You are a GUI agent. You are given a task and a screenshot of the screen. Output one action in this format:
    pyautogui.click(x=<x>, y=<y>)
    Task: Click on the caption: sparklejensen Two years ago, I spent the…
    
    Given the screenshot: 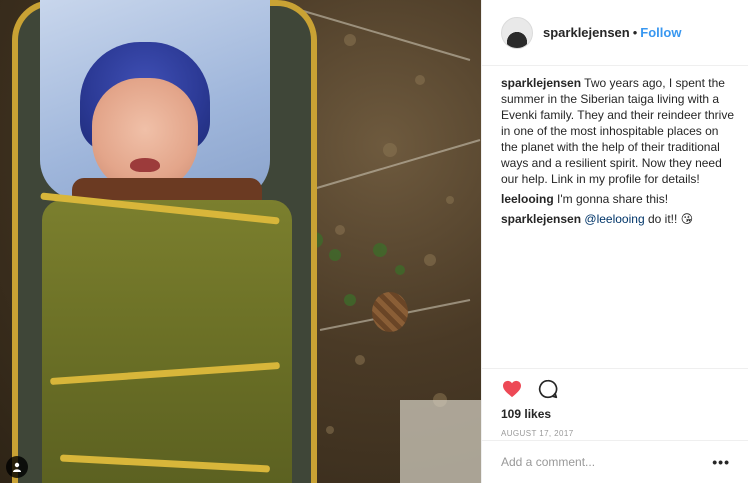 What is the action you would take?
    pyautogui.click(x=619, y=131)
    